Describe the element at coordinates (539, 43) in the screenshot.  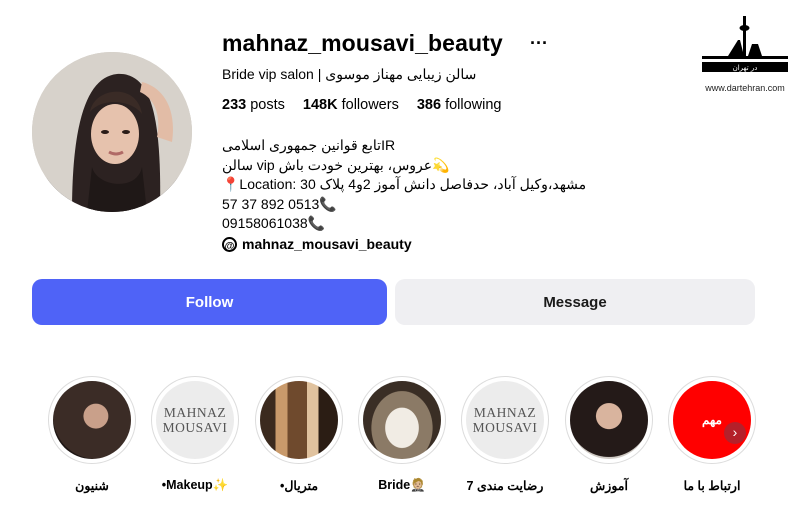
I see `more-options-icon: ···` at that location.